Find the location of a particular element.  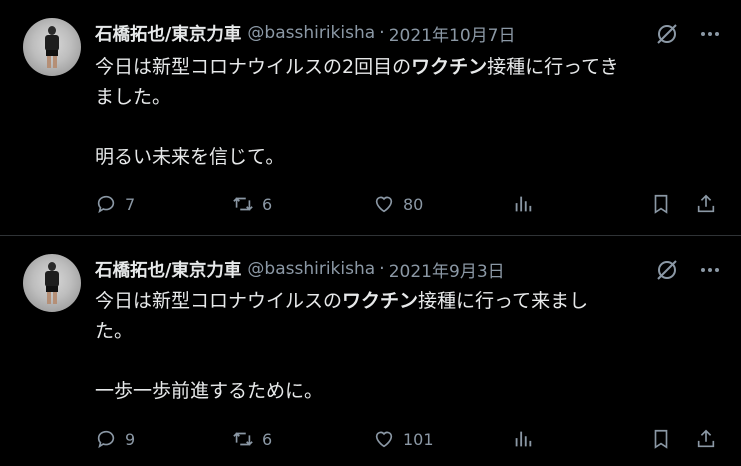

reply-button: 9 is located at coordinates (115, 439).